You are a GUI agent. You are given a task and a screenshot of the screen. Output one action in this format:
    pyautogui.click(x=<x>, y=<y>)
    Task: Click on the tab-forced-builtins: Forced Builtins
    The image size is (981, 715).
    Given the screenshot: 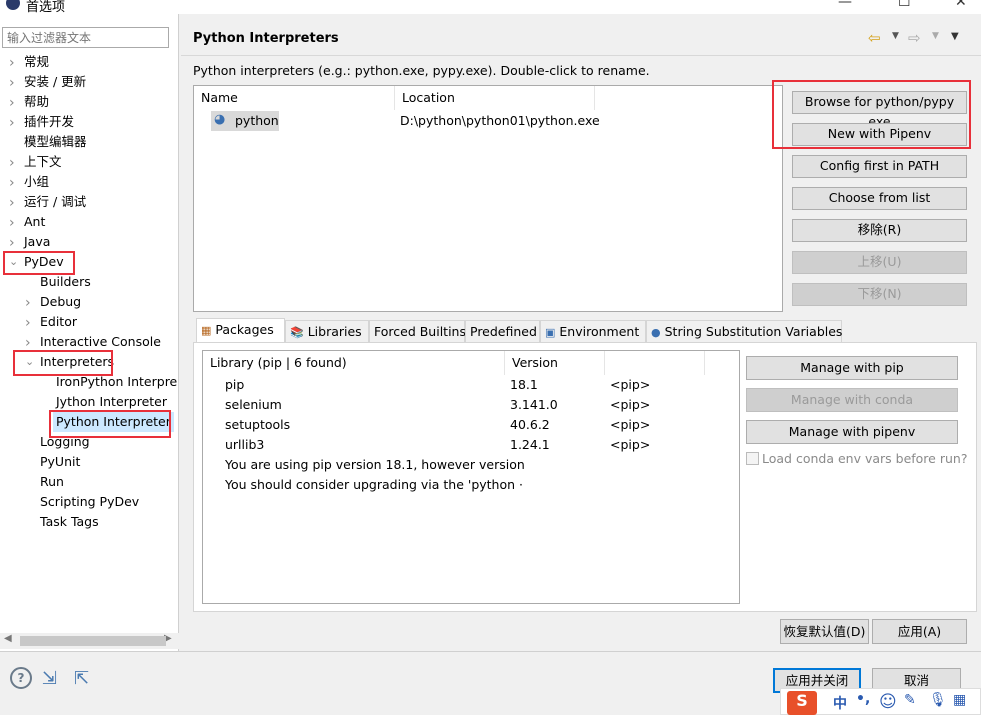 What is the action you would take?
    pyautogui.click(x=417, y=331)
    